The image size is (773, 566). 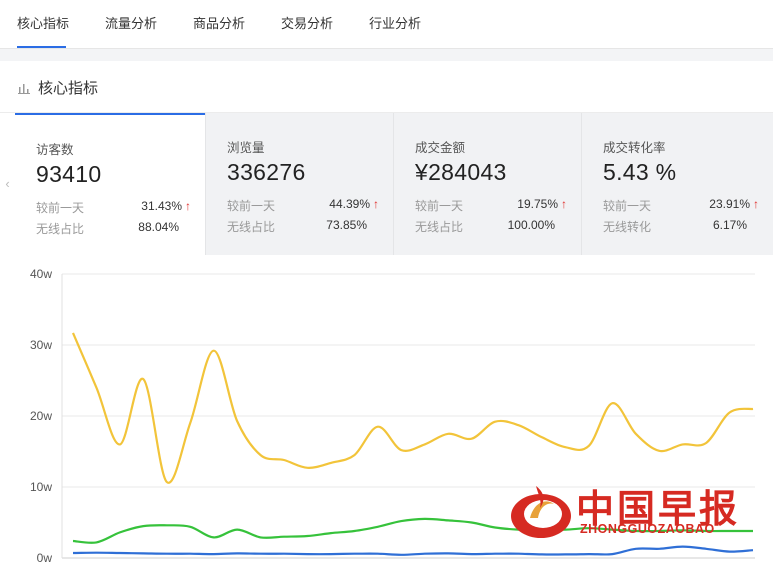 I want to click on metric-compare-value: 23.91% ↑, so click(x=734, y=204).